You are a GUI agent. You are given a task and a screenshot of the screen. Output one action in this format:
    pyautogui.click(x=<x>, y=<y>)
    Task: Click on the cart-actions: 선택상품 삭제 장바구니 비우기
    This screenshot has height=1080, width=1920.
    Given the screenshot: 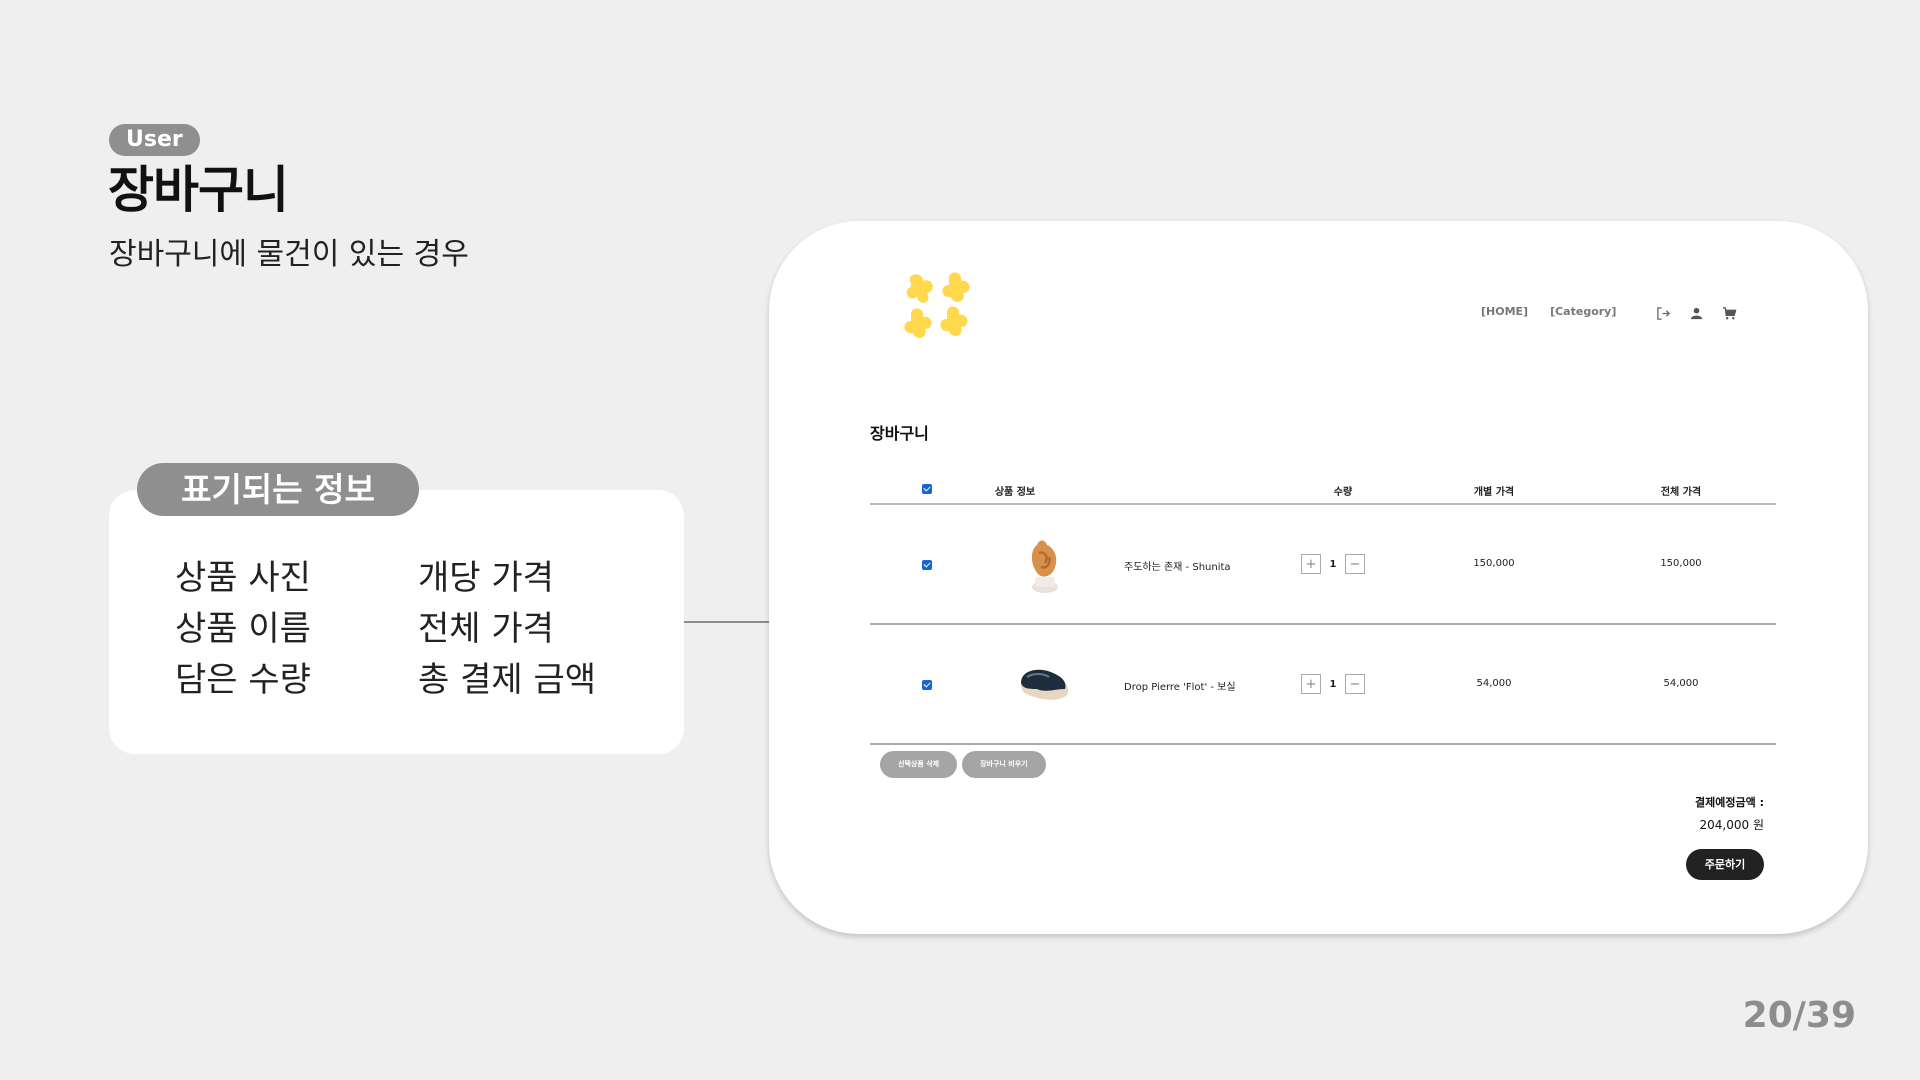 What is the action you would take?
    pyautogui.click(x=963, y=764)
    